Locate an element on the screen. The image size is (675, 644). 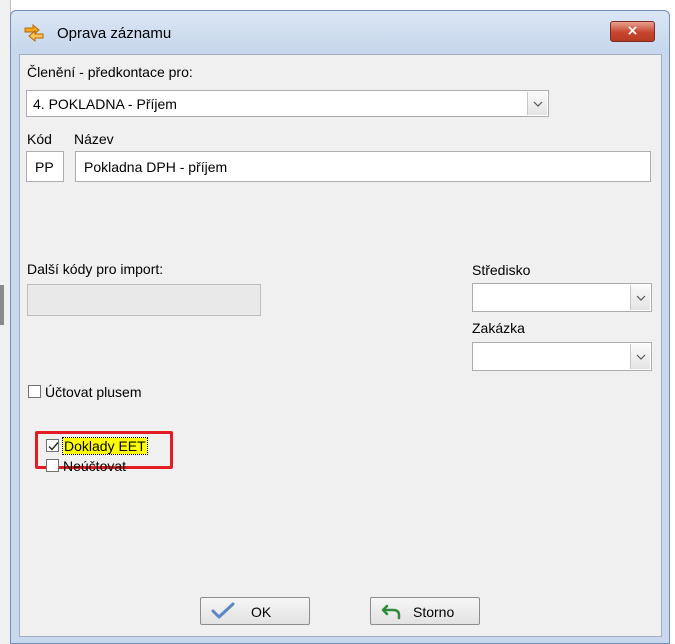
close-button: × is located at coordinates (632, 31).